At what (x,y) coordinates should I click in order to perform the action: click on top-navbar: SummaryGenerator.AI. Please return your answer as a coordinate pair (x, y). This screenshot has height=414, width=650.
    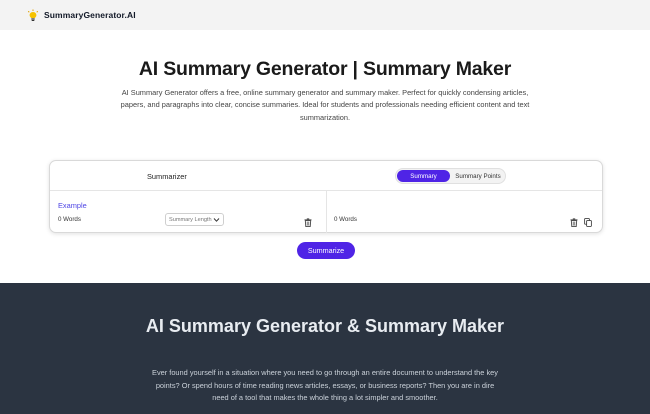
    Looking at the image, I should click on (325, 15).